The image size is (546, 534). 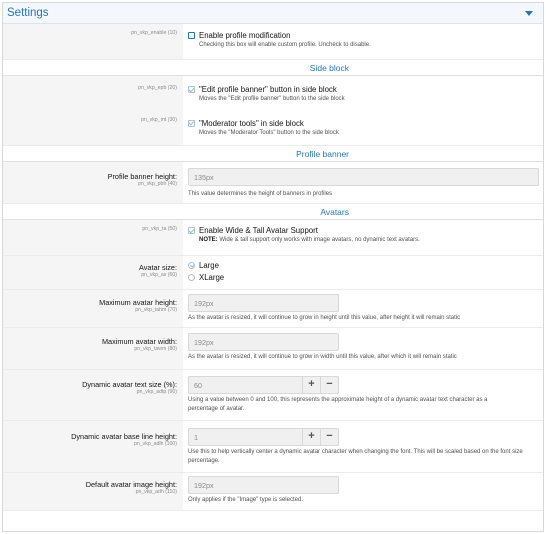 What do you see at coordinates (245, 437) in the screenshot?
I see `line-height-input: 1` at bounding box center [245, 437].